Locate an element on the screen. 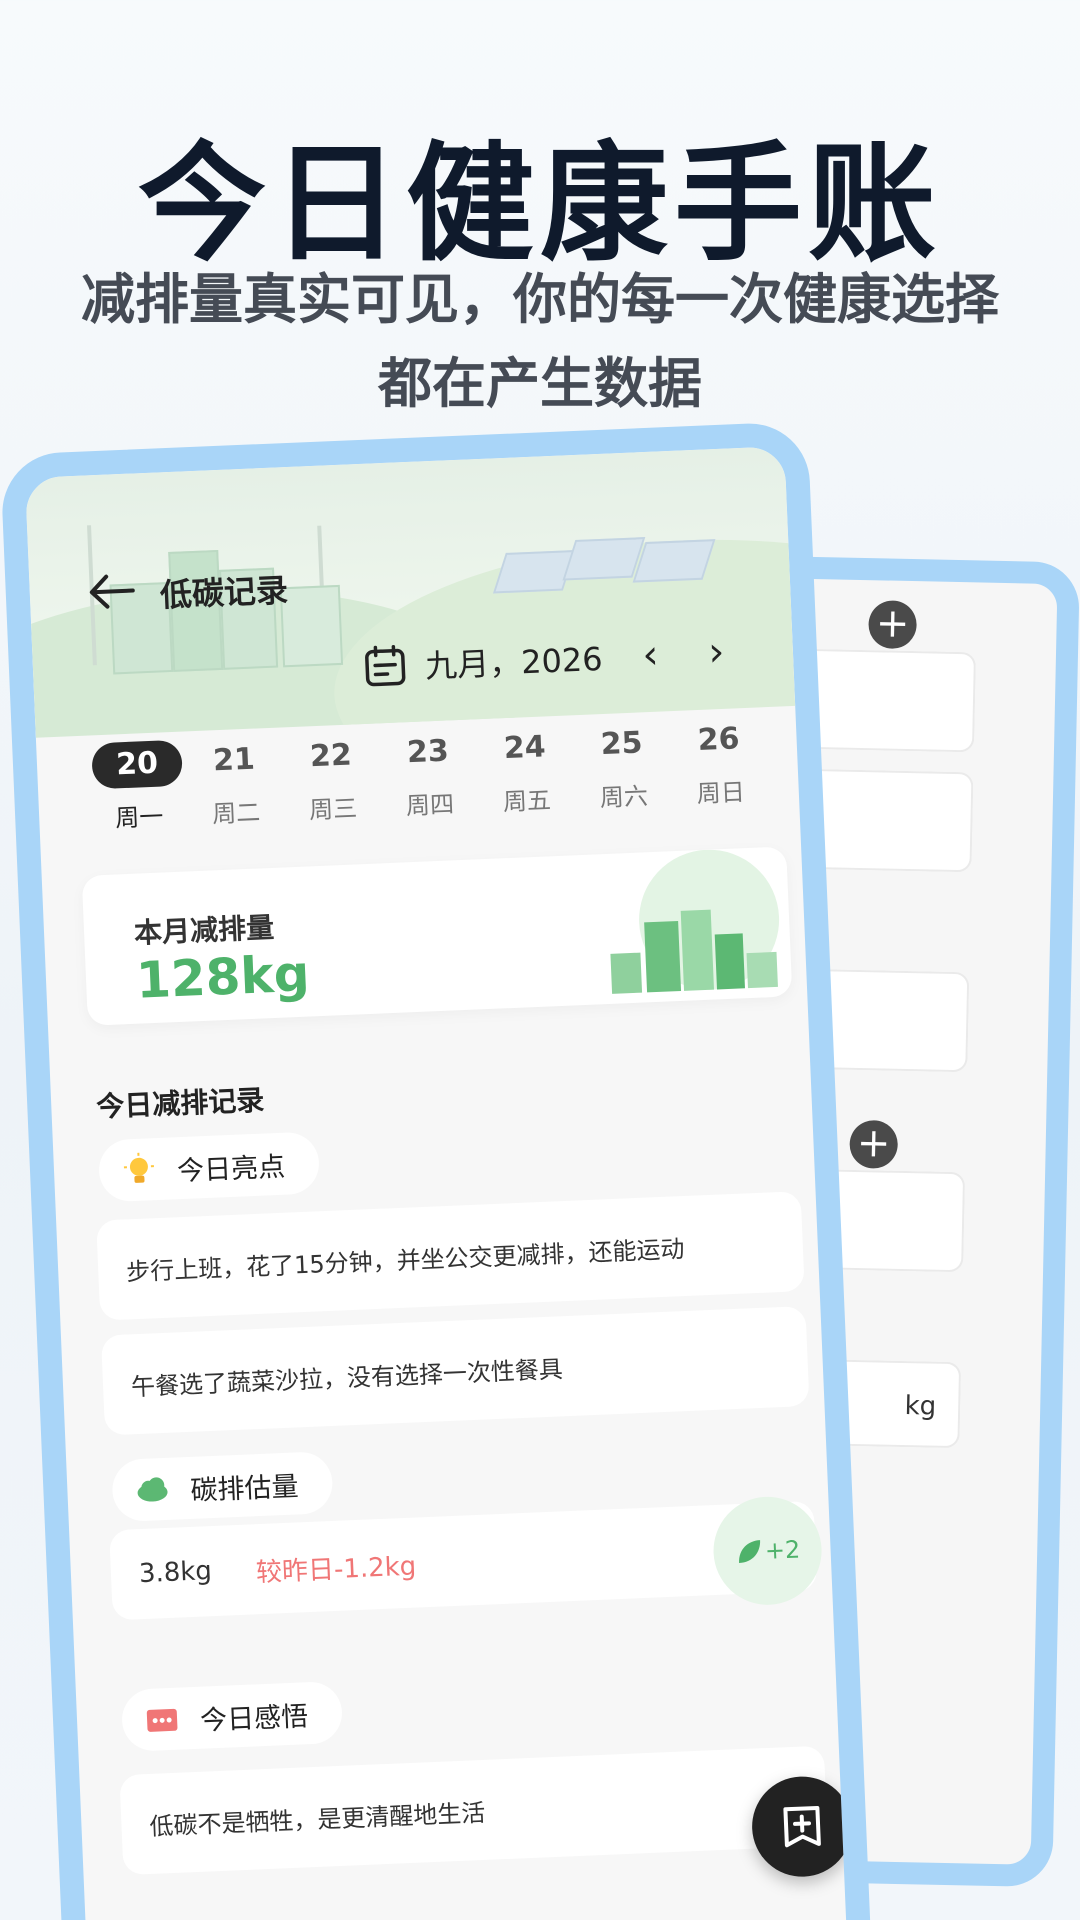 This screenshot has width=1080, height=1920. day-number: 24 is located at coordinates (525, 748).